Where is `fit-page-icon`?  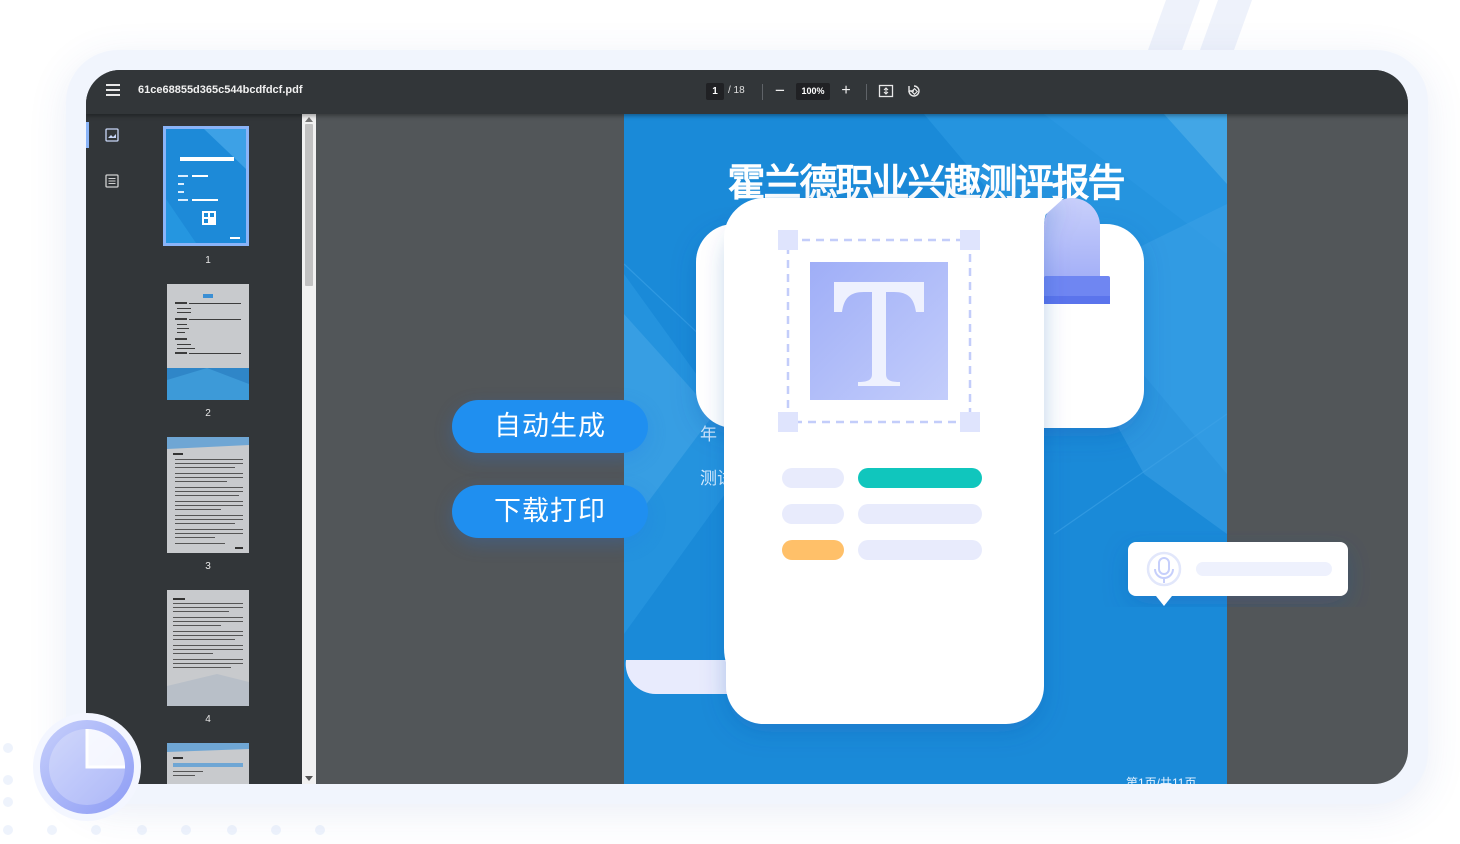
fit-page-icon is located at coordinates (886, 91).